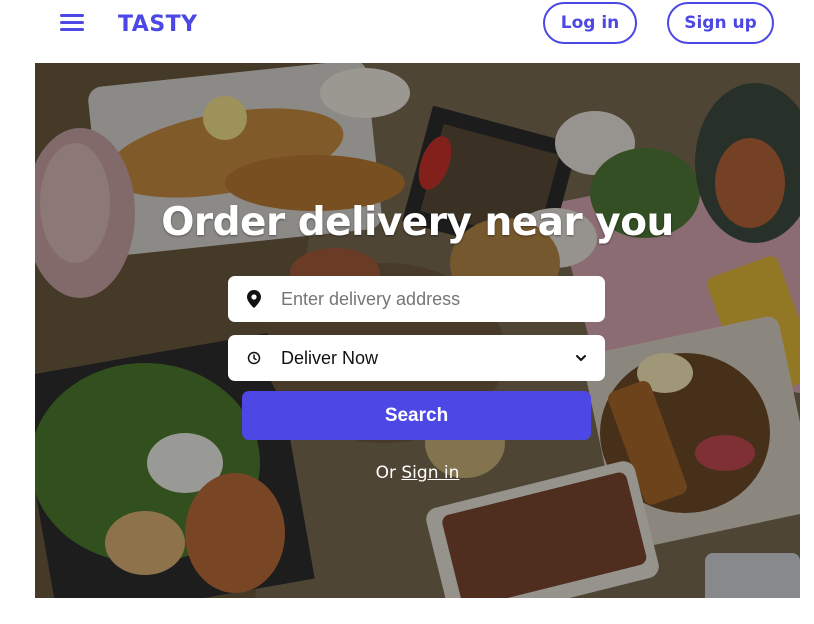  I want to click on address-input, so click(426, 299).